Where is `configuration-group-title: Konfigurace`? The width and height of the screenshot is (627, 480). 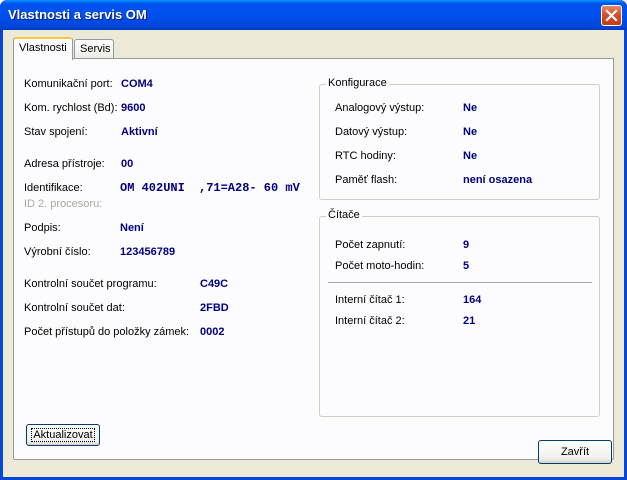
configuration-group-title: Konfigurace is located at coordinates (357, 83).